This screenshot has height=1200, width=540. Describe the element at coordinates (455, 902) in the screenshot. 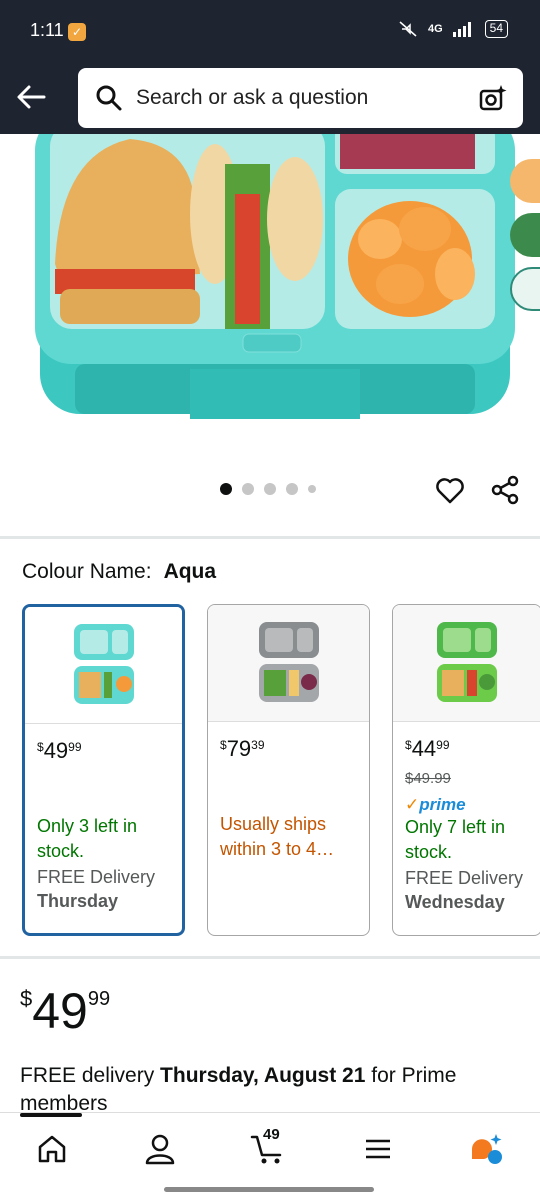

I see `delivery-day: Wednesday` at that location.